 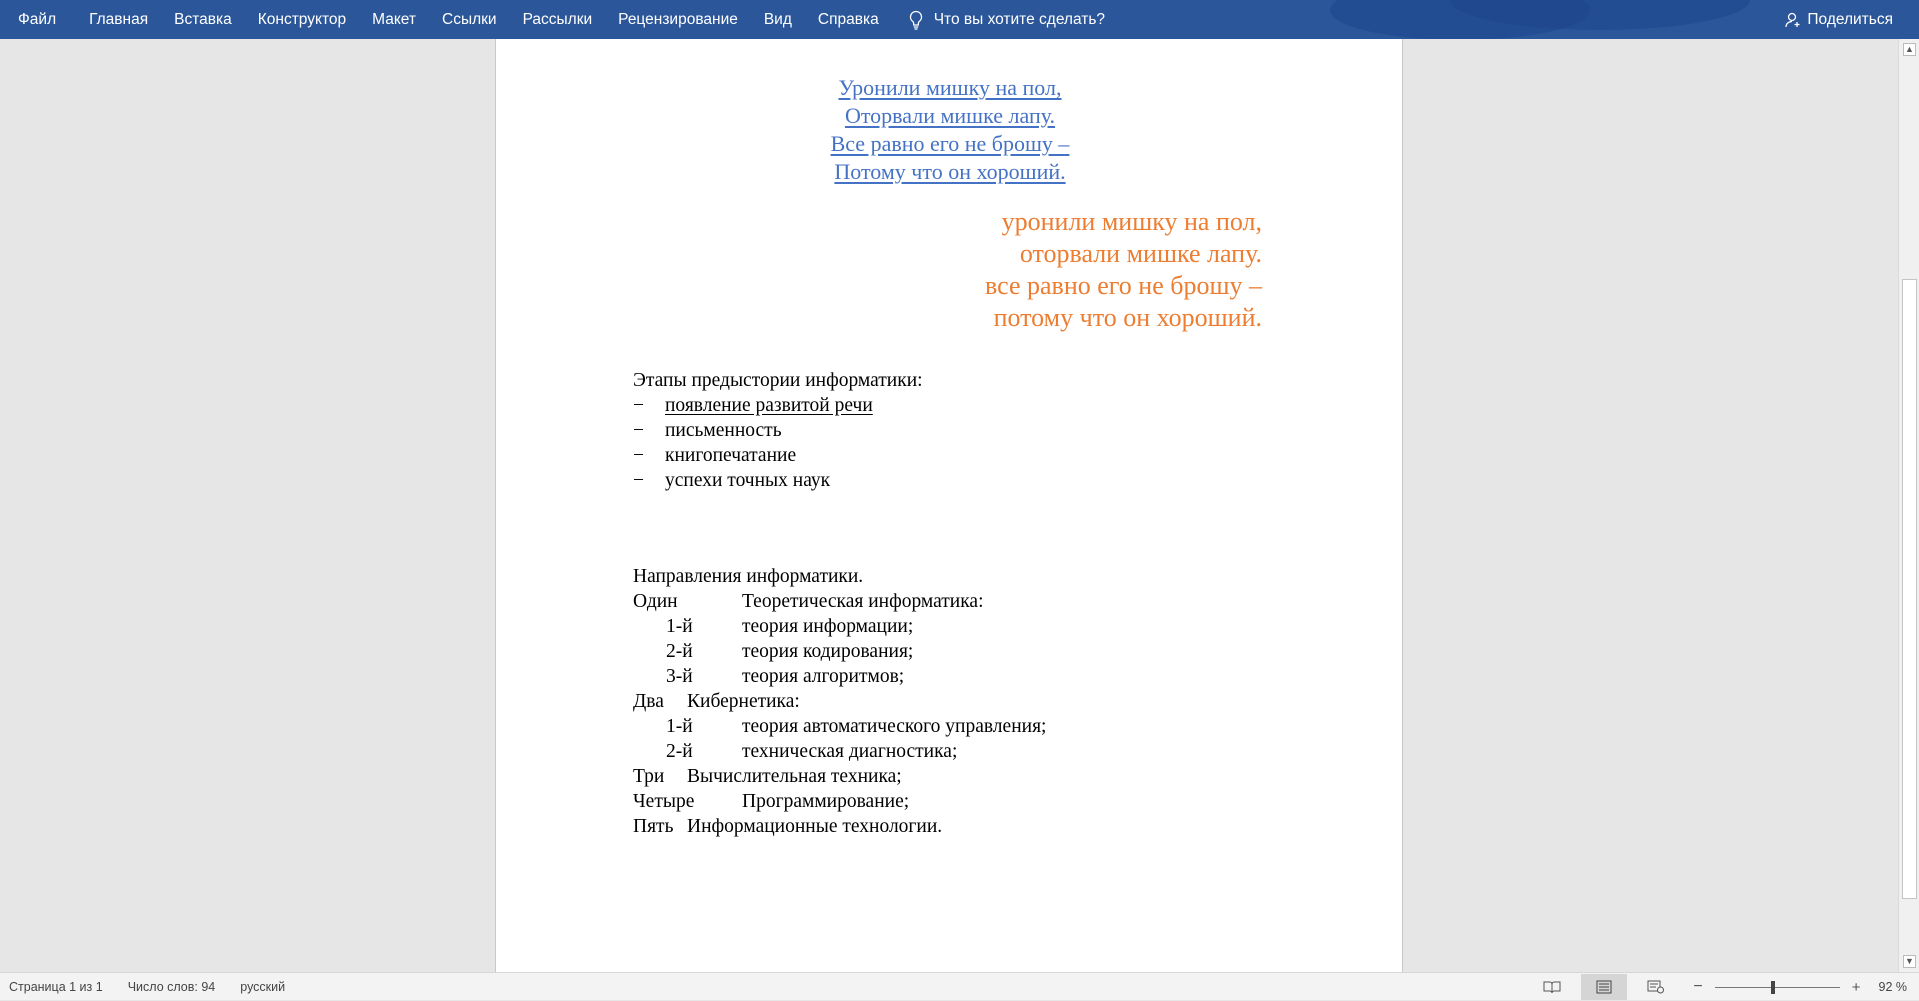 What do you see at coordinates (769, 405) in the screenshot?
I see `list-item-text: появление развитой речи` at bounding box center [769, 405].